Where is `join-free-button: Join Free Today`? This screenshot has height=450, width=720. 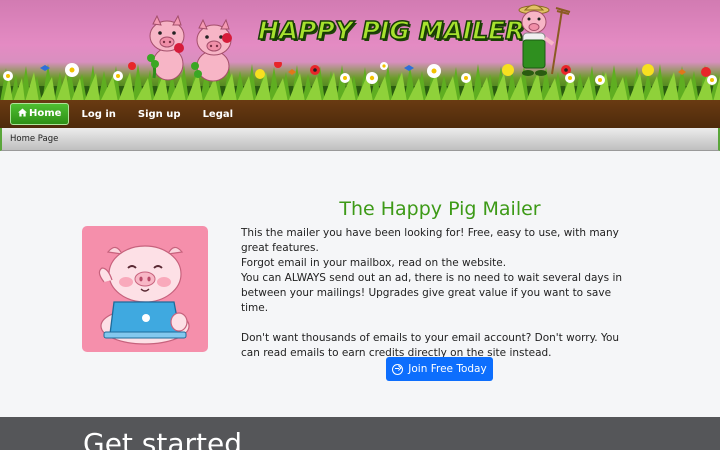
join-free-button: Join Free Today is located at coordinates (439, 369).